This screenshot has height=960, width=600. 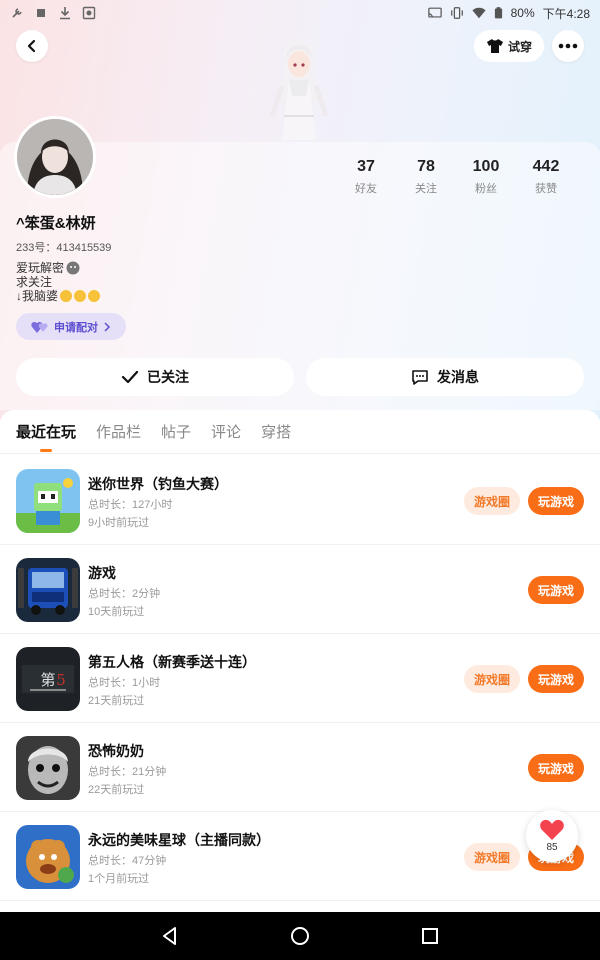 I want to click on stat-following: 78 关注, so click(x=426, y=177).